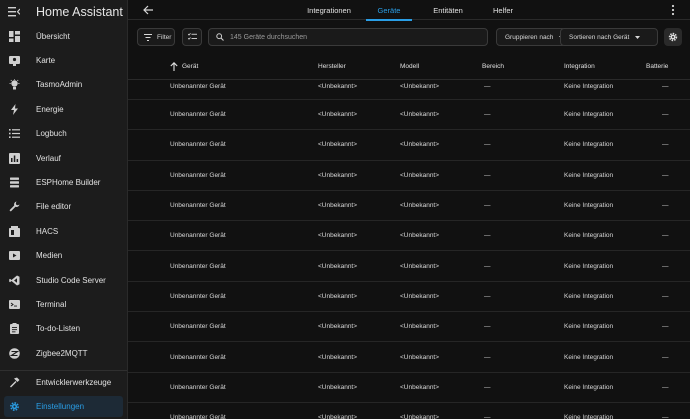 The width and height of the screenshot is (690, 419). What do you see at coordinates (531, 37) in the screenshot?
I see `group-by-button: Gruppieren nach` at bounding box center [531, 37].